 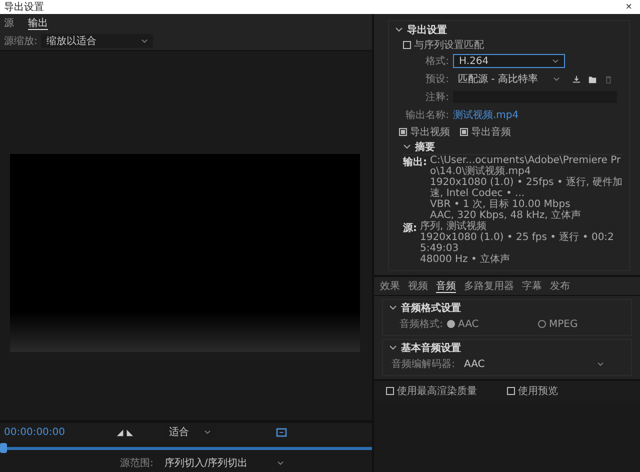 I want to click on section-title: 导出设置, so click(x=427, y=30).